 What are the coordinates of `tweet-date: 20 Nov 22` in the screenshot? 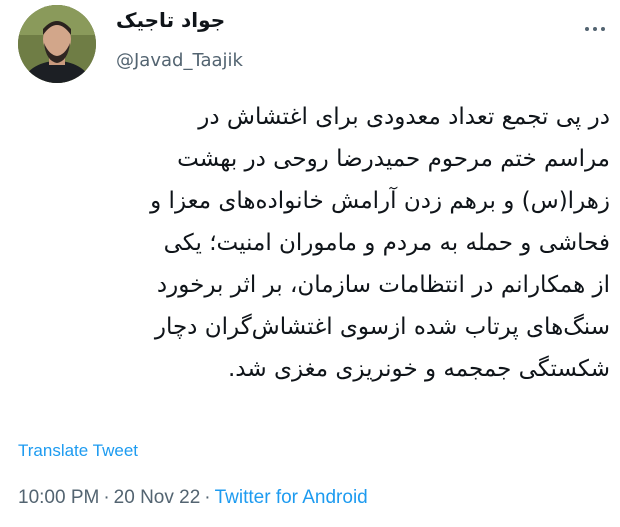 It's located at (157, 497).